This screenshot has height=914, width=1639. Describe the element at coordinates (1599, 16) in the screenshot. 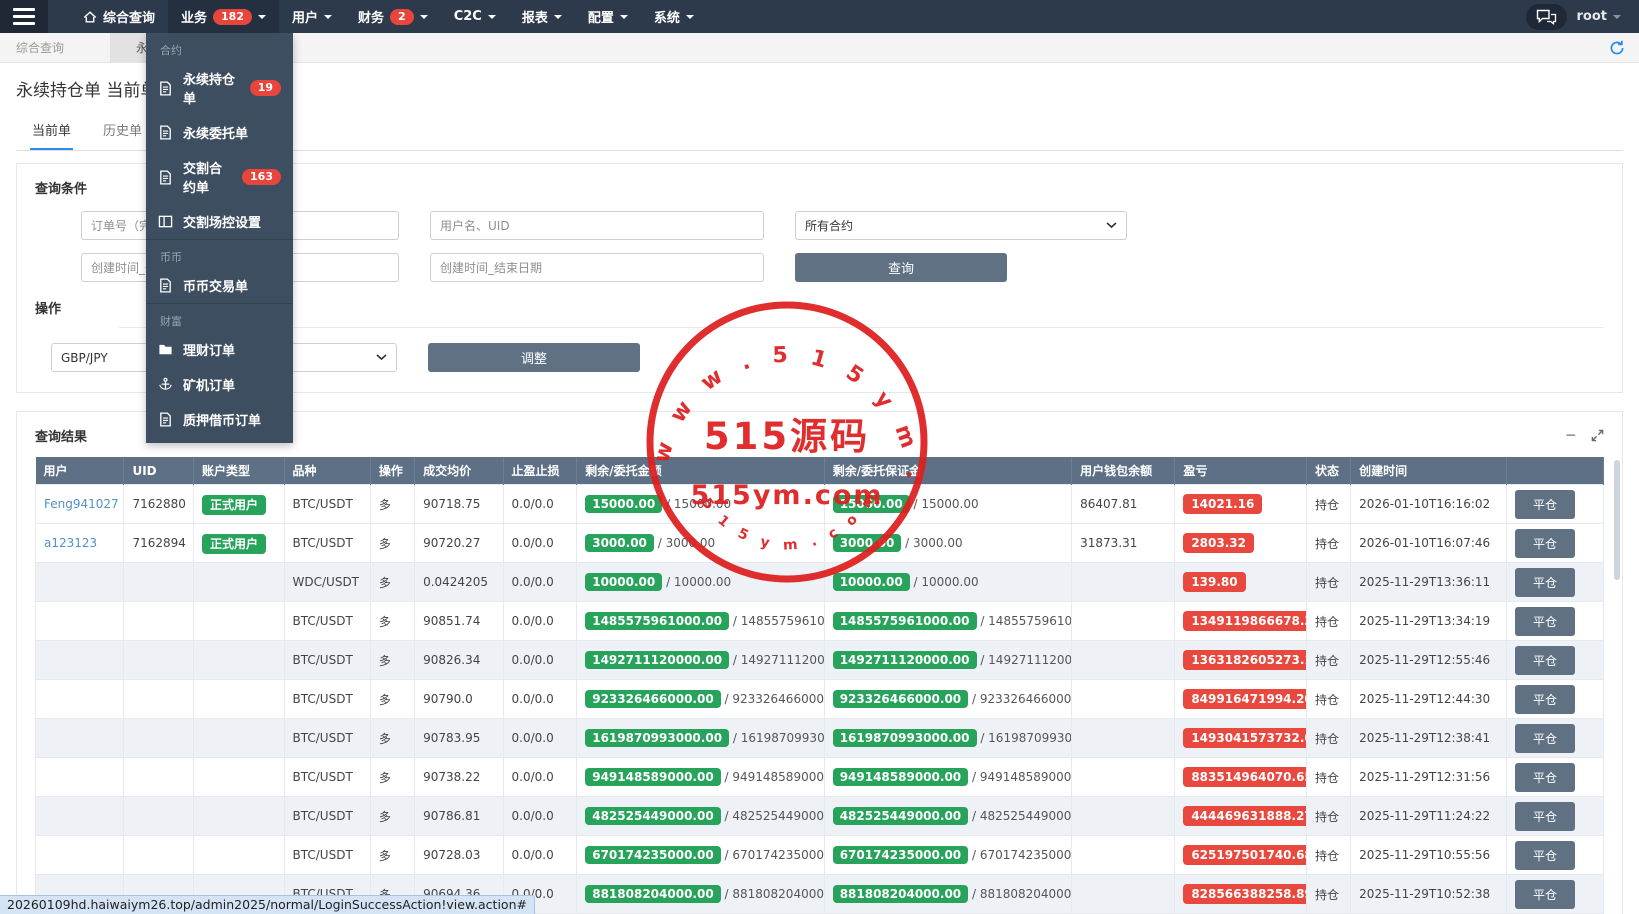

I see `user-menu: root` at that location.